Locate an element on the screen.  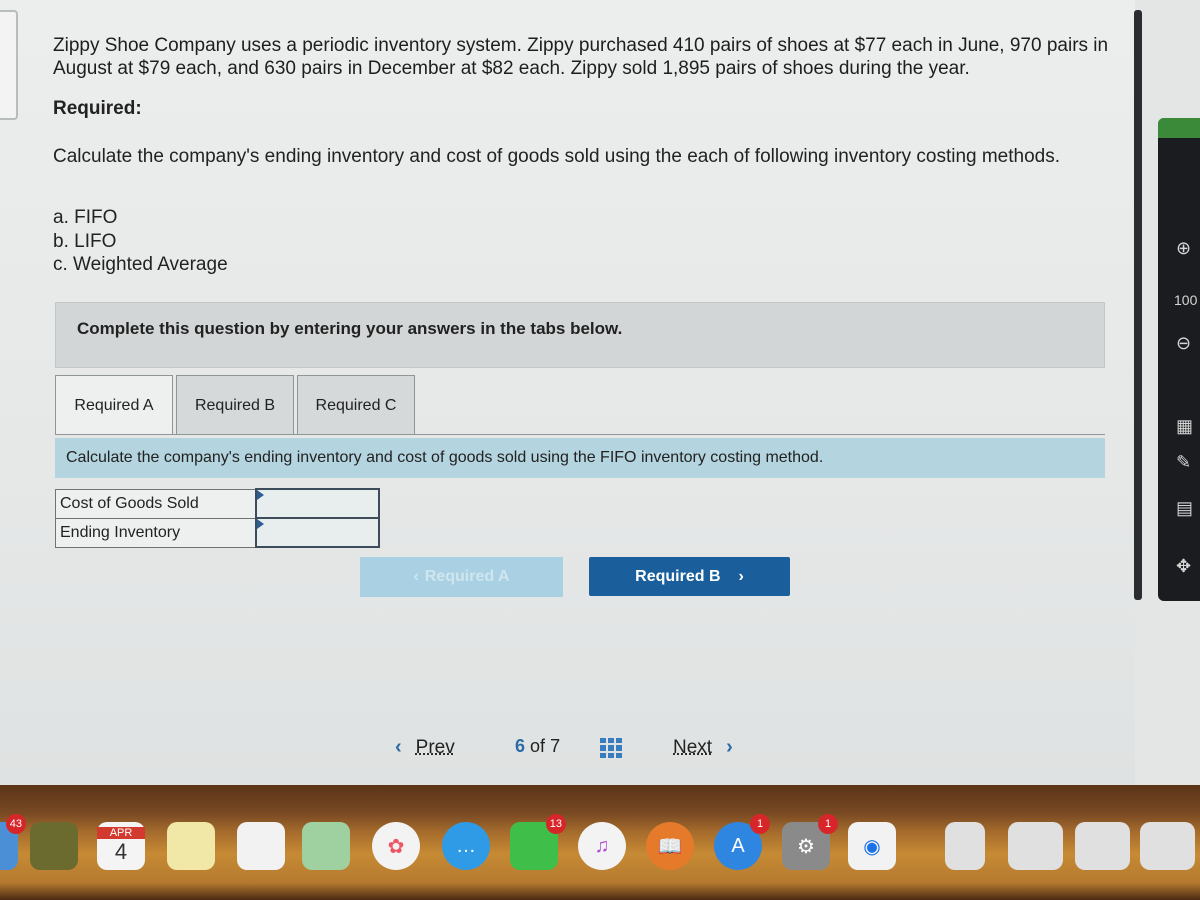
of-label: of is located at coordinates (538, 746).